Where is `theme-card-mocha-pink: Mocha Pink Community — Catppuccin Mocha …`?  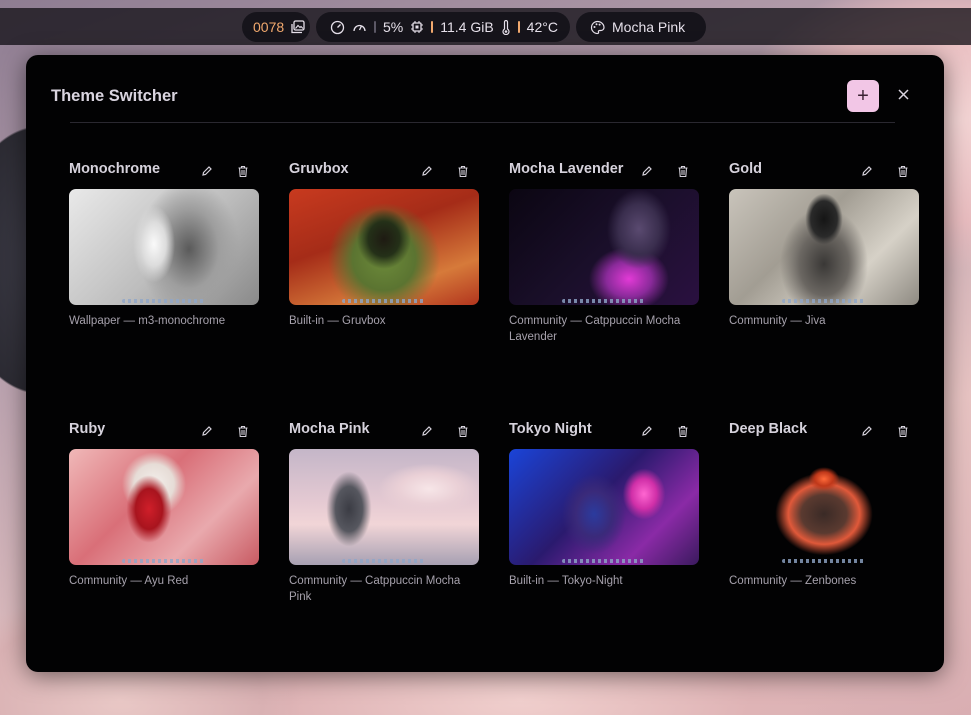 theme-card-mocha-pink: Mocha Pink Community — Catppuccin Mocha … is located at coordinates (384, 512).